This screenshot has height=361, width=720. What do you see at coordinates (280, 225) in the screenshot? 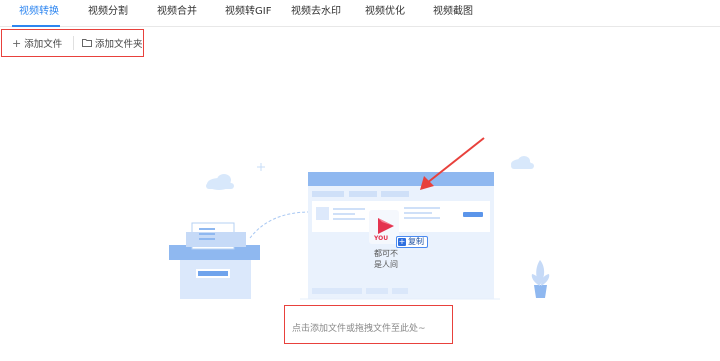
I see `dashed-path` at bounding box center [280, 225].